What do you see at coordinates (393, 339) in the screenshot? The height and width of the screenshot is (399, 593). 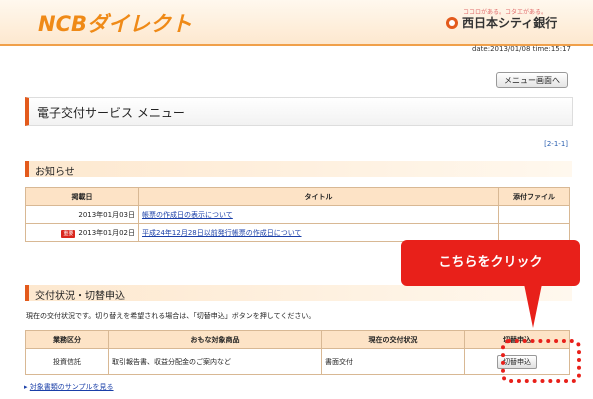 I see `col-status: 現在の交付状況` at bounding box center [393, 339].